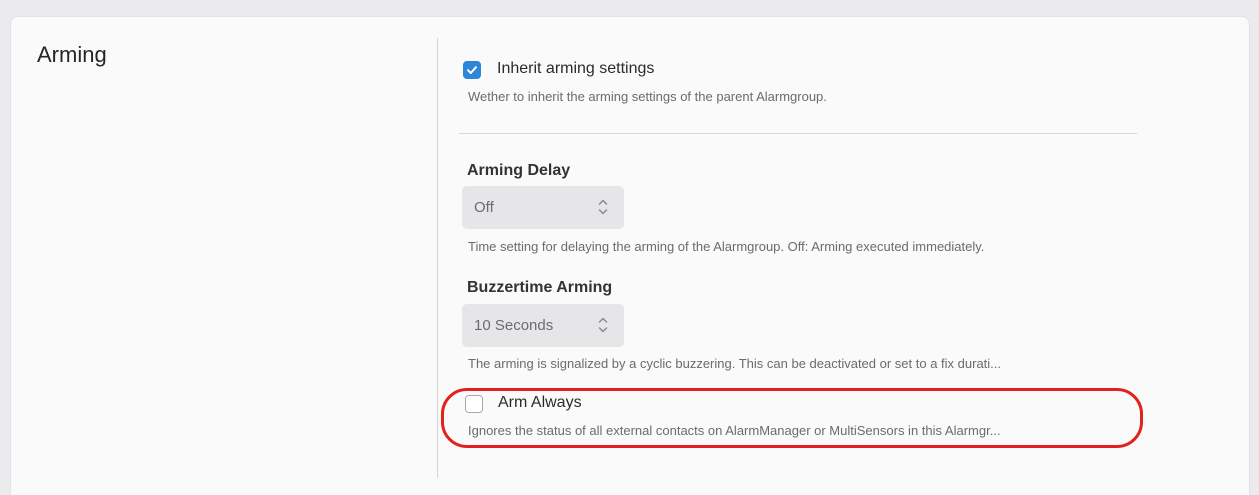 The width and height of the screenshot is (1259, 495). I want to click on arming-delay-select: Off, so click(543, 207).